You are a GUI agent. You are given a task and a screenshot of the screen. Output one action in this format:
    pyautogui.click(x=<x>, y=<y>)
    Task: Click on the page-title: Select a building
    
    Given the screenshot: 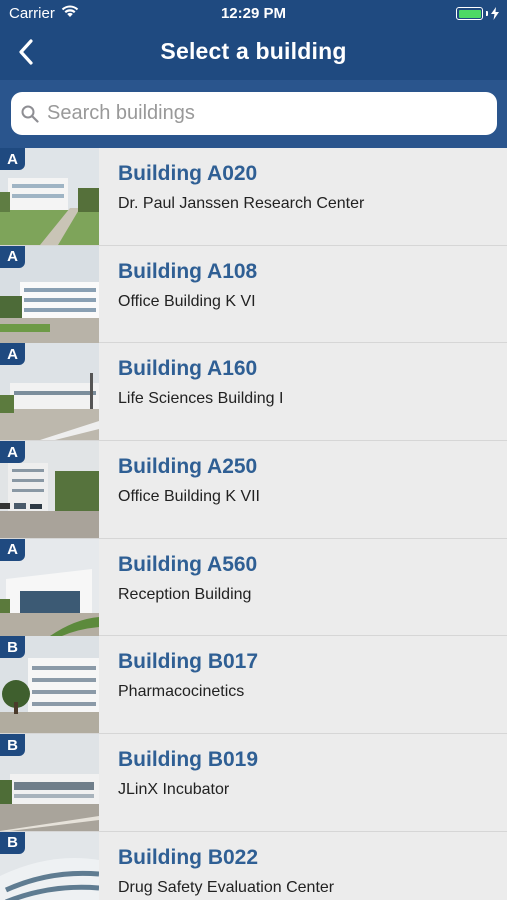 What is the action you would take?
    pyautogui.click(x=253, y=51)
    